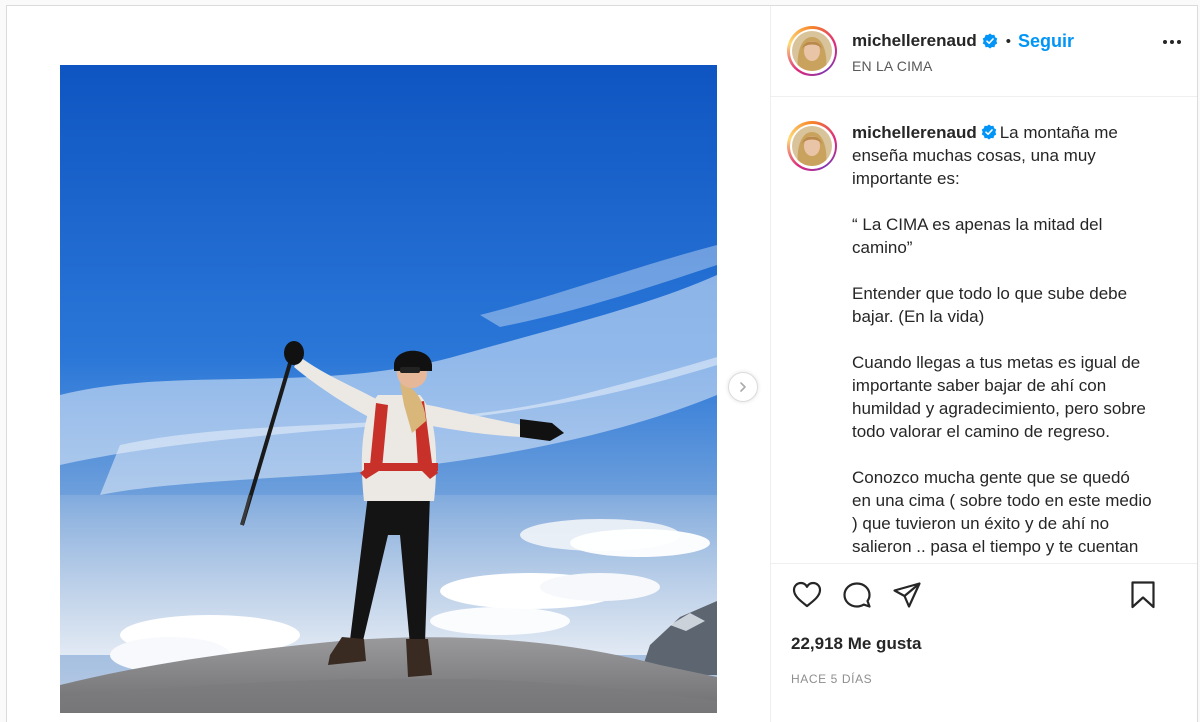 The height and width of the screenshot is (722, 1200). I want to click on chevron-right-icon, so click(743, 387).